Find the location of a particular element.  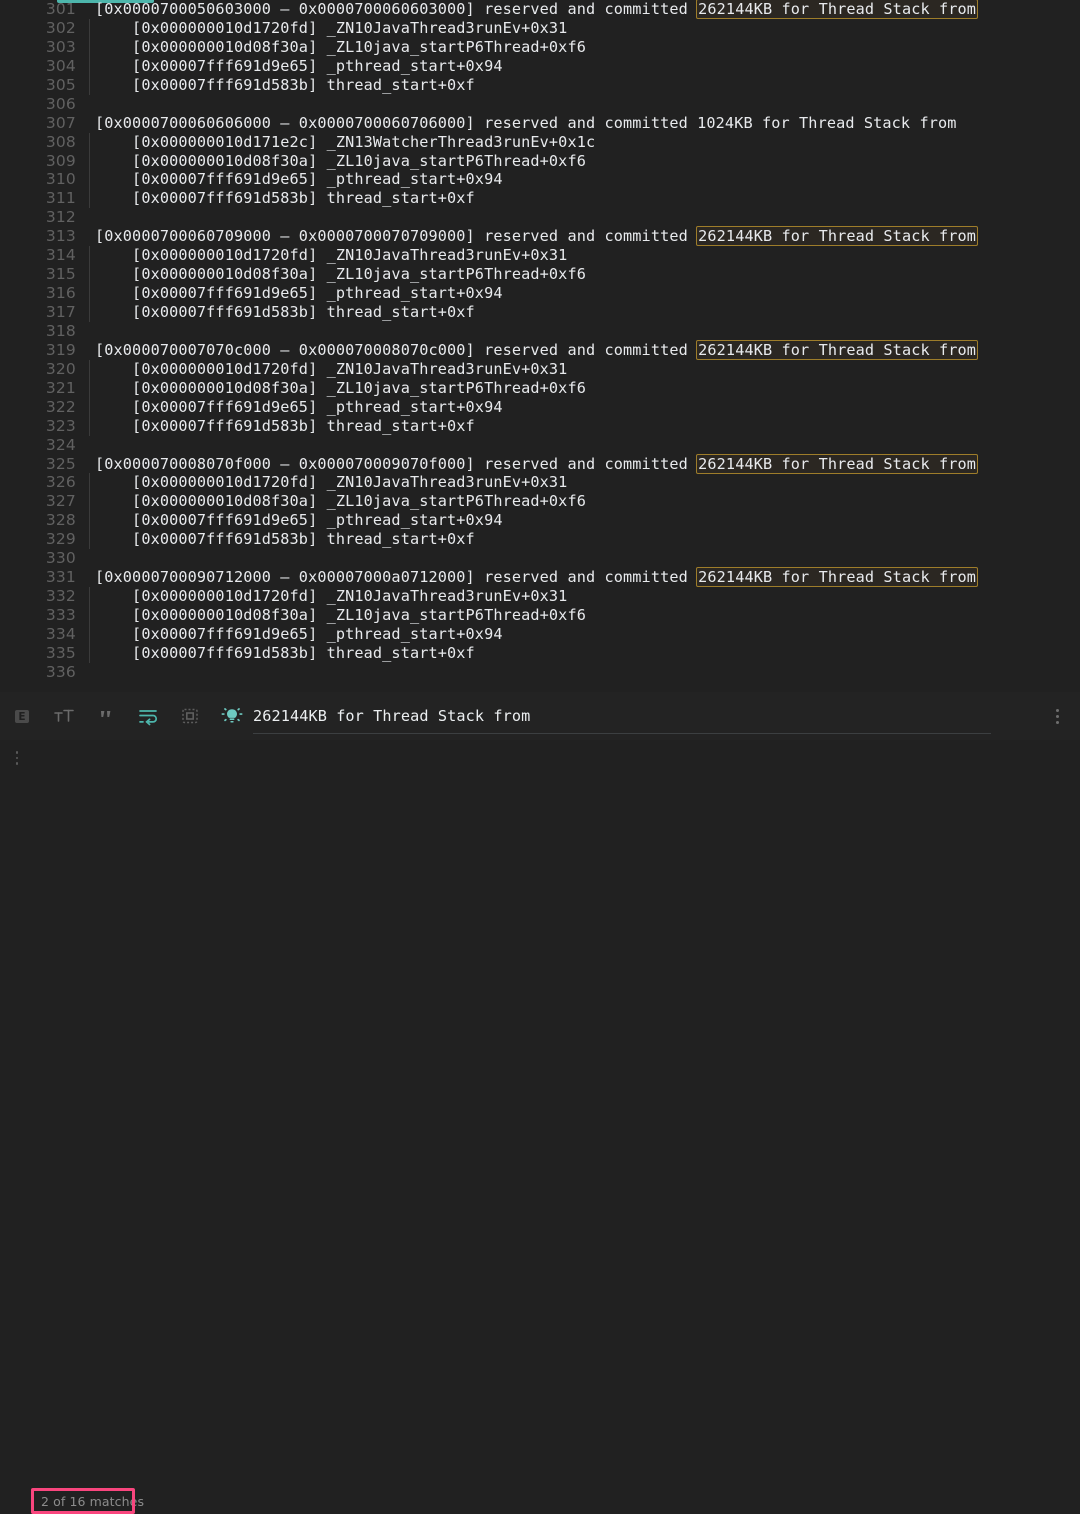

match-case-icon is located at coordinates (64, 716).